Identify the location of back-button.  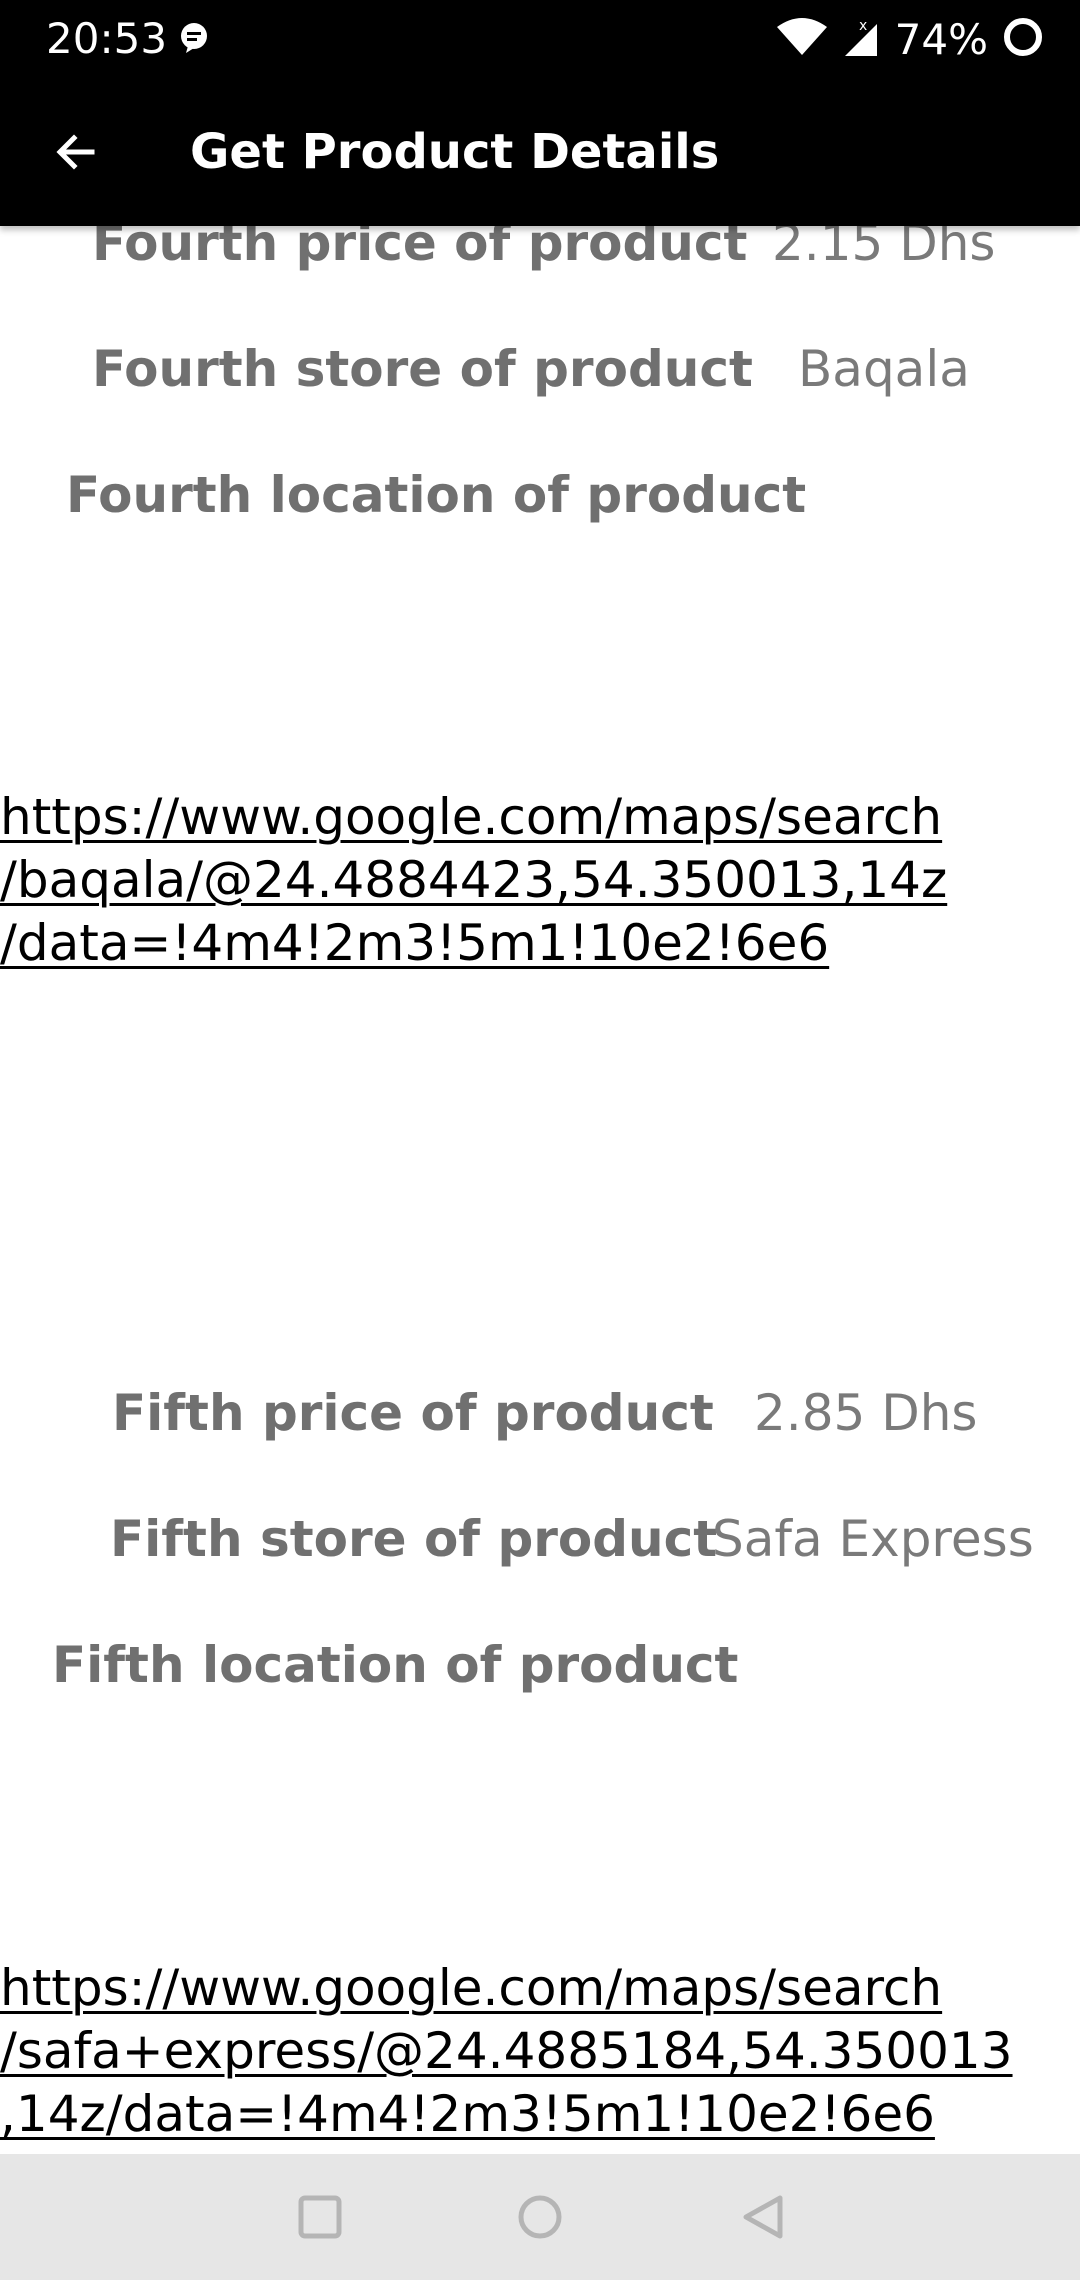
(76, 152).